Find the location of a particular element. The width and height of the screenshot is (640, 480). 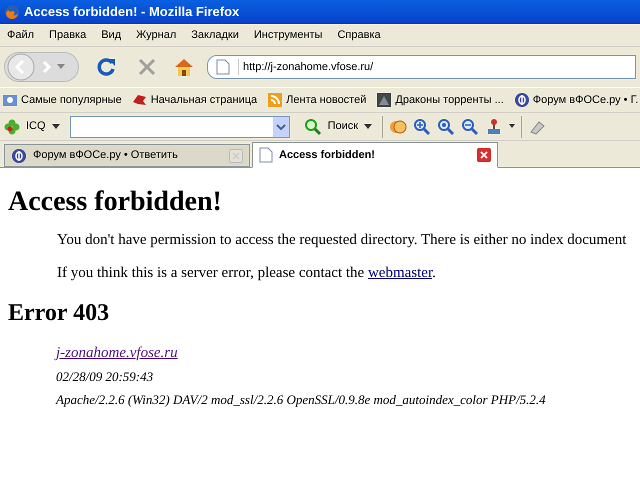

menu-item: Журнал is located at coordinates (156, 35).